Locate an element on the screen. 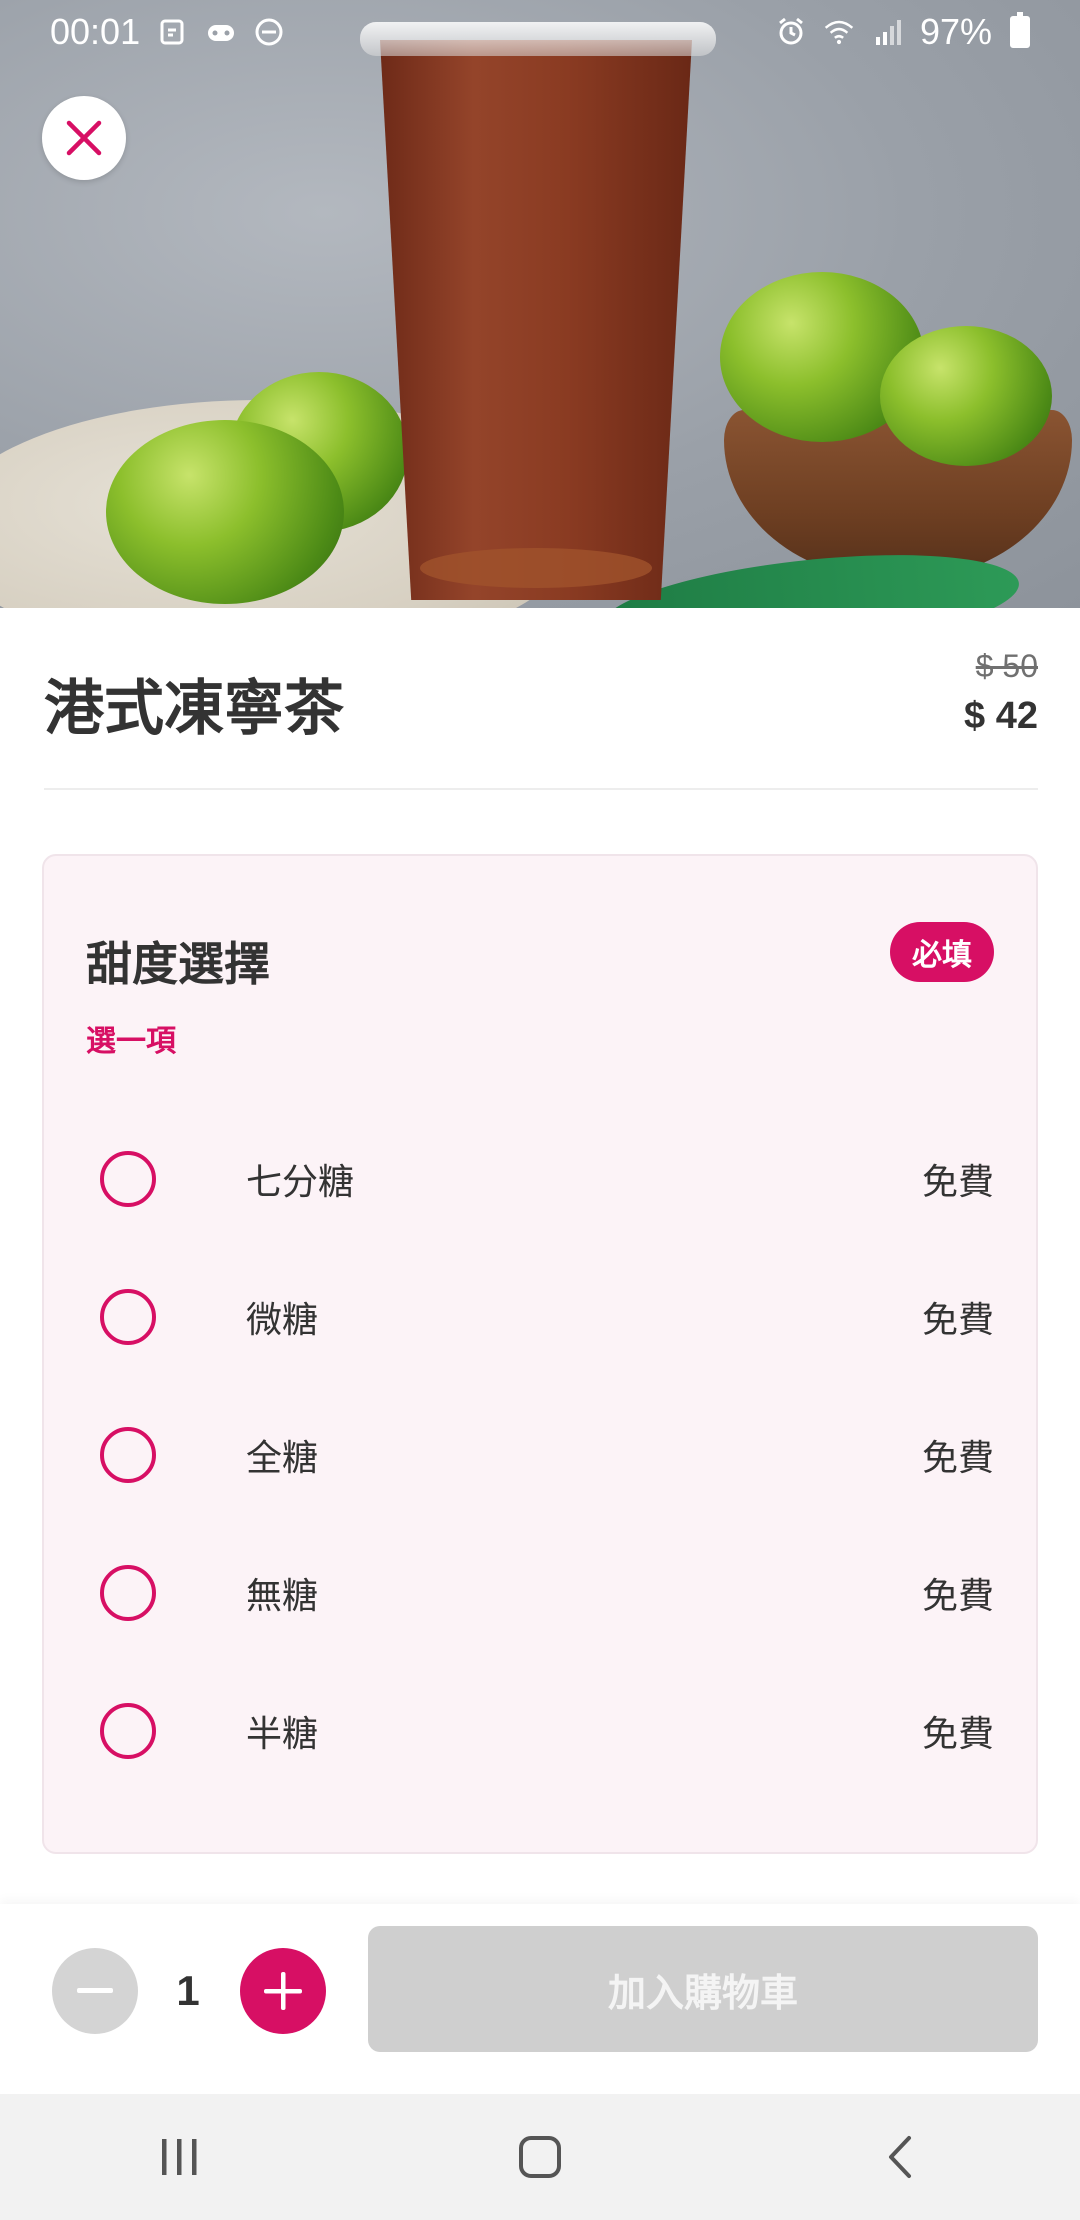  home-button is located at coordinates (540, 2157).